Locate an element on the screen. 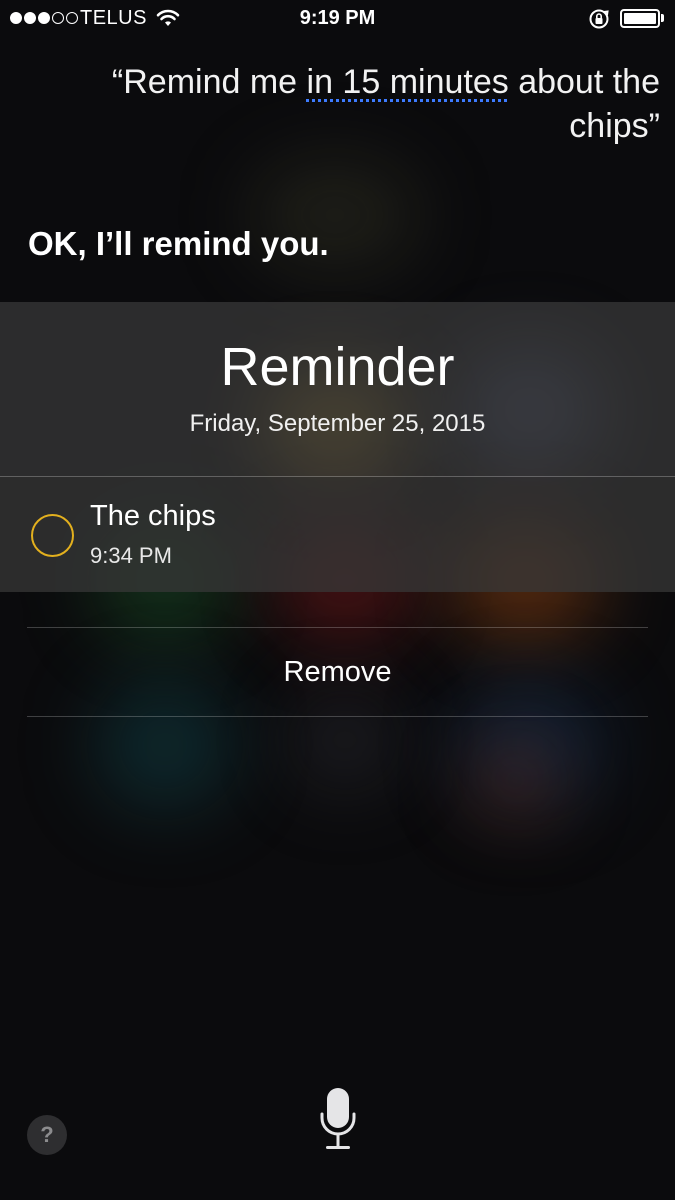 The width and height of the screenshot is (675, 1200). microphone-icon is located at coordinates (338, 1120).